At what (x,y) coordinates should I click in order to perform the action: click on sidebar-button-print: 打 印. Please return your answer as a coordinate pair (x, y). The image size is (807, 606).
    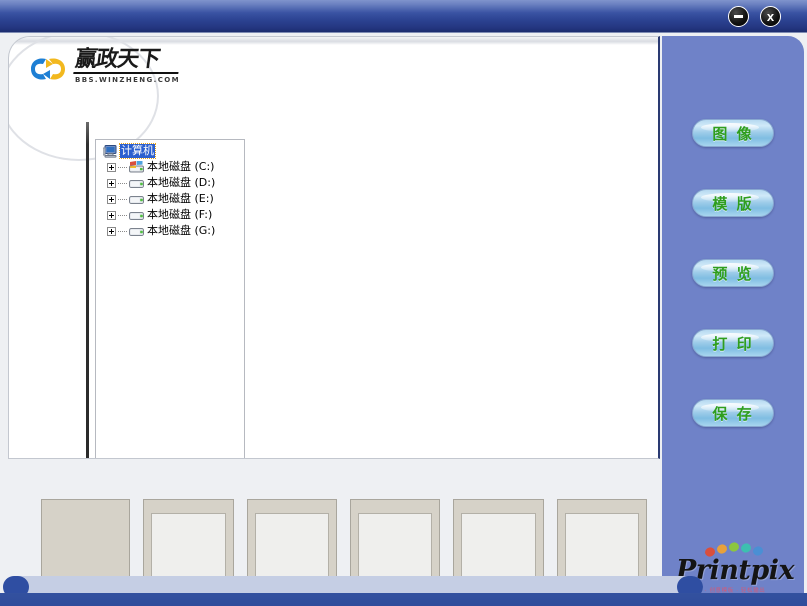
    Looking at the image, I should click on (733, 343).